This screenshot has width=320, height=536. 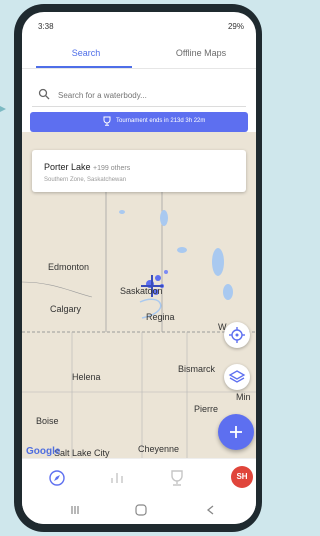 I want to click on status-battery: 29%, so click(x=235, y=26).